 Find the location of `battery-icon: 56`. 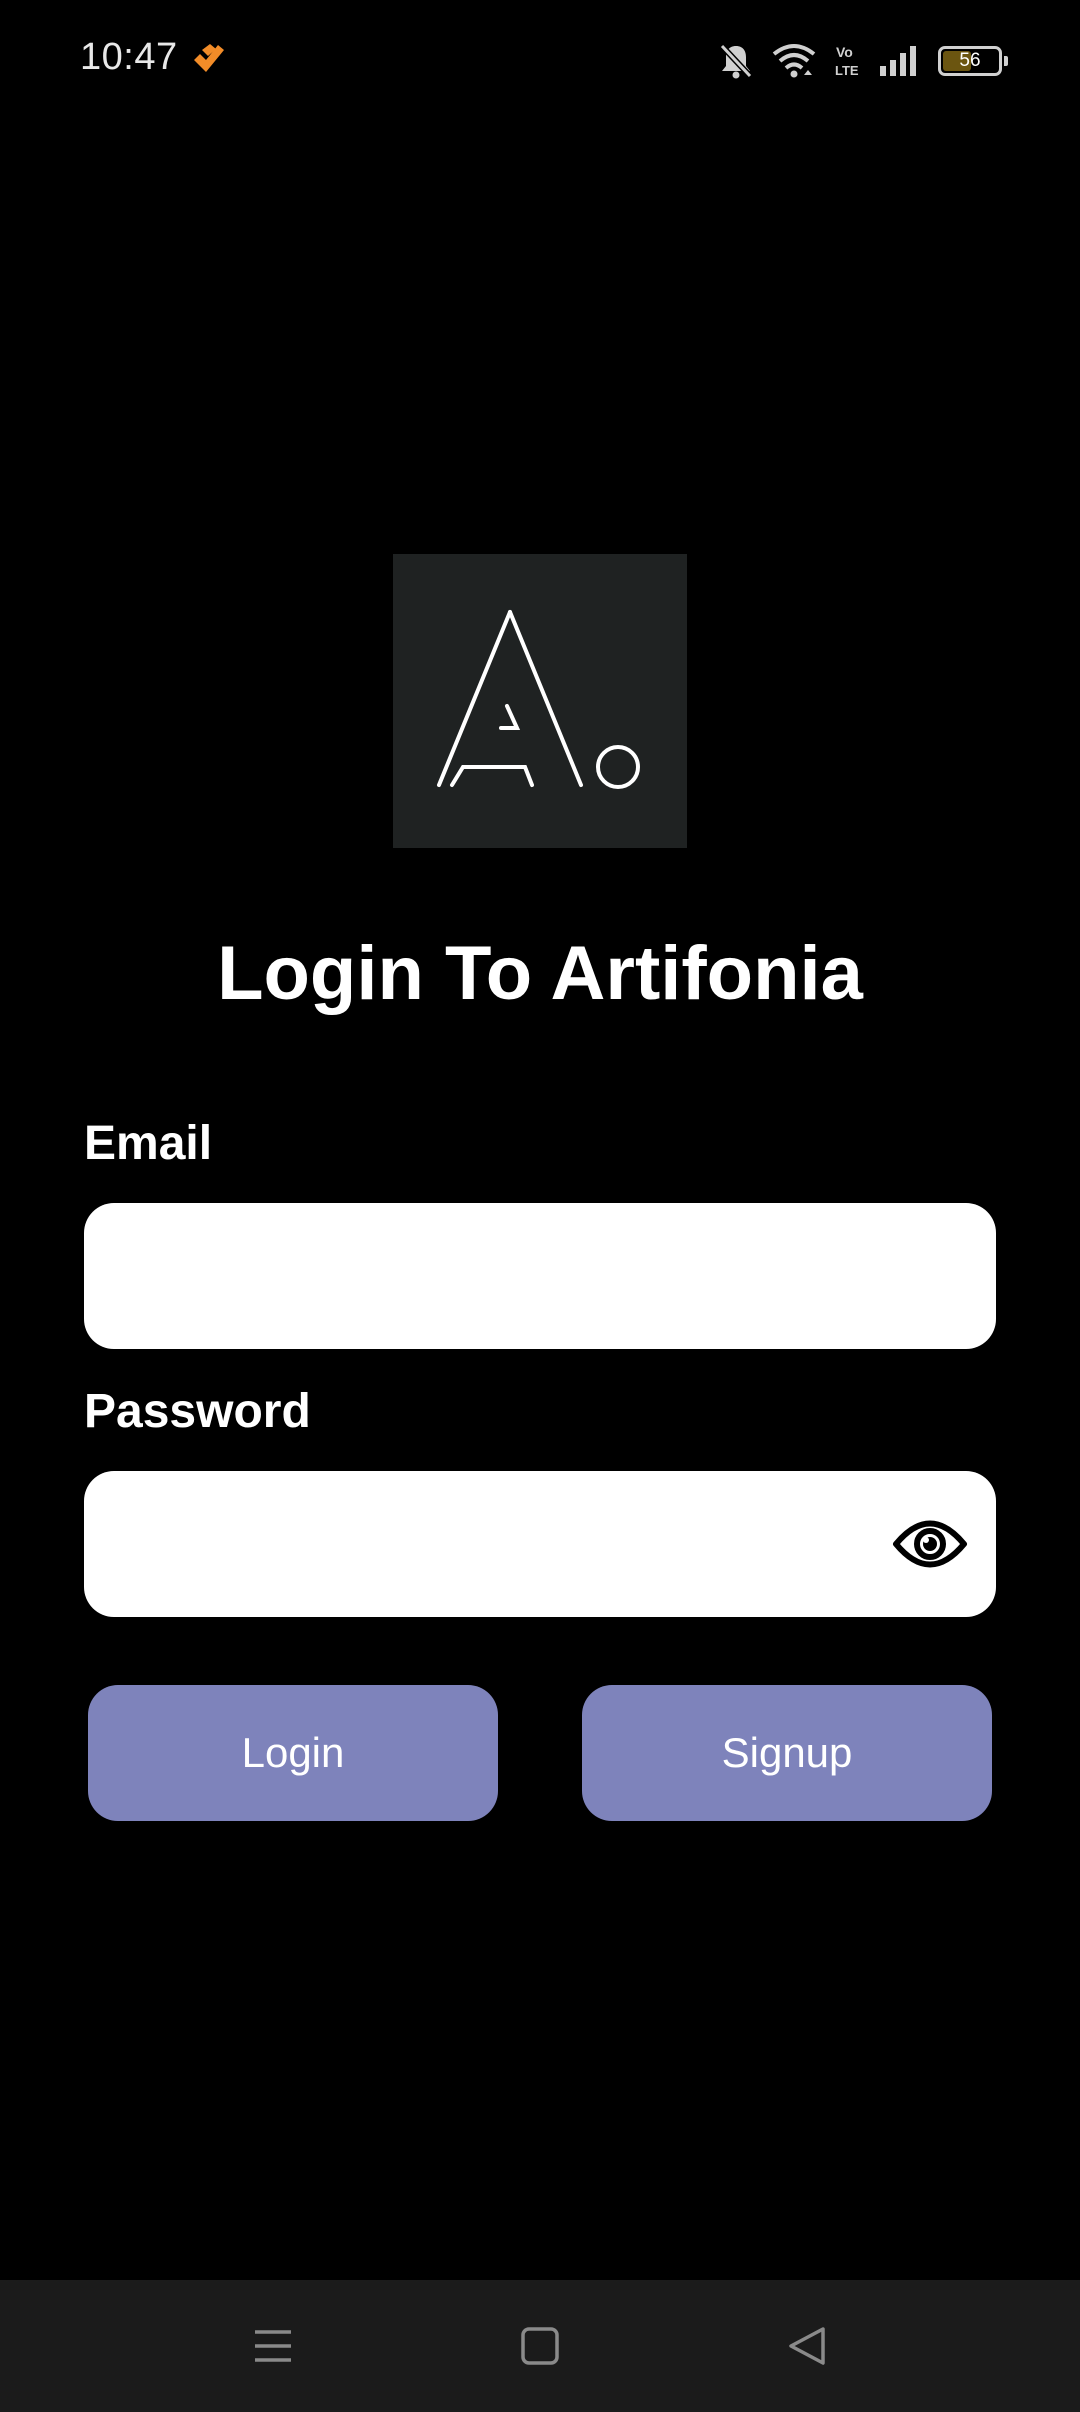

battery-icon: 56 is located at coordinates (973, 61).